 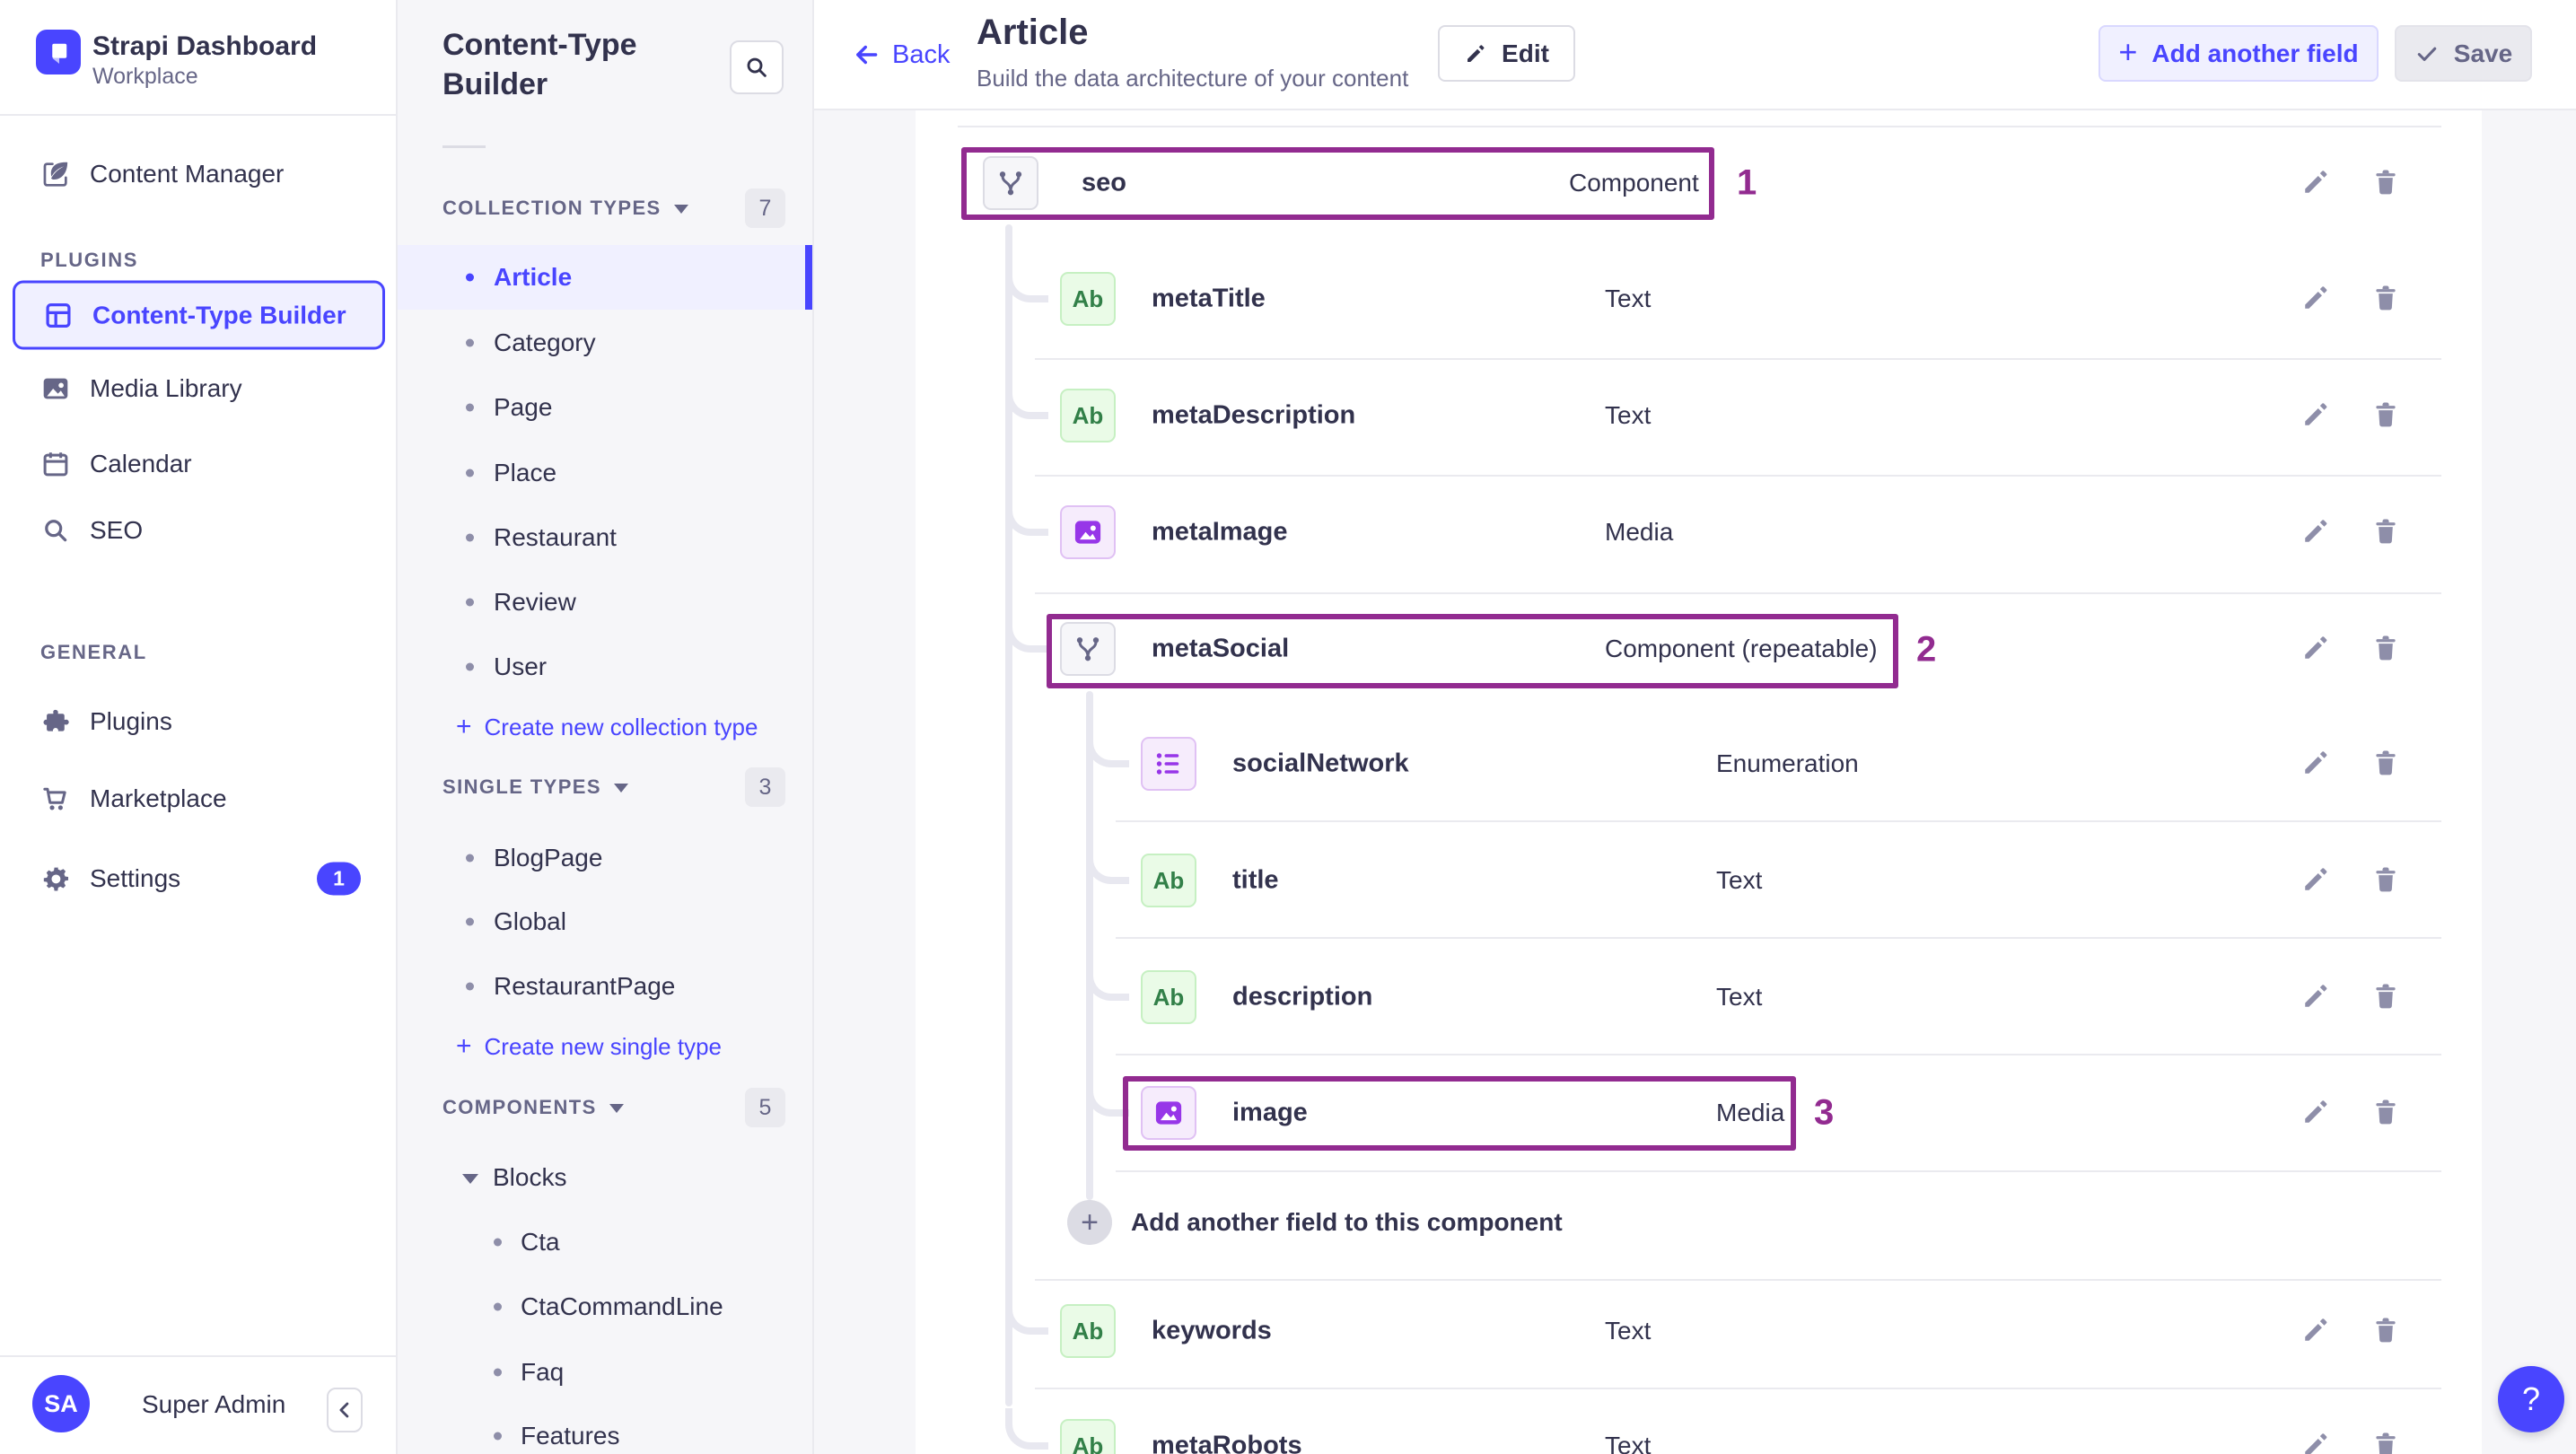 I want to click on sidebar-item-ctacommandline: CtaCommandLine, so click(x=605, y=1306).